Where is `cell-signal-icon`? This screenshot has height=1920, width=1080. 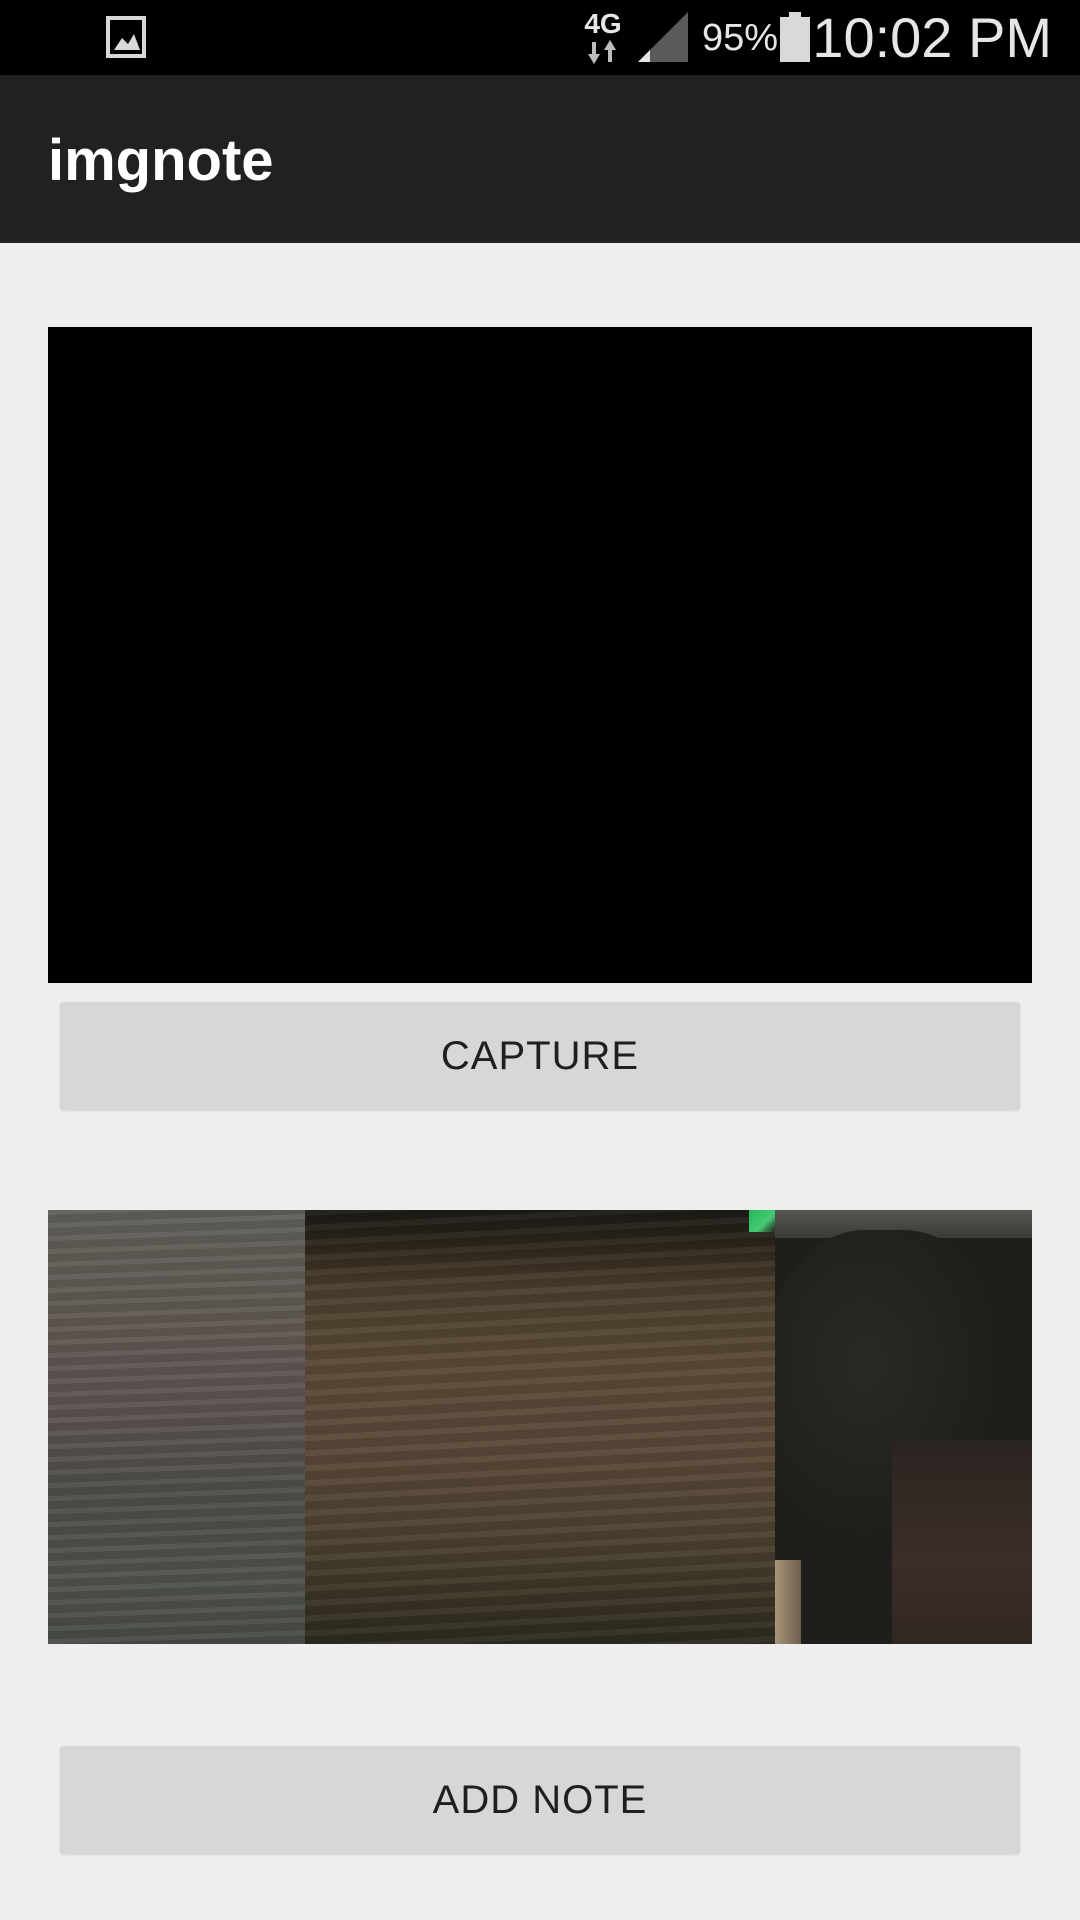
cell-signal-icon is located at coordinates (663, 37).